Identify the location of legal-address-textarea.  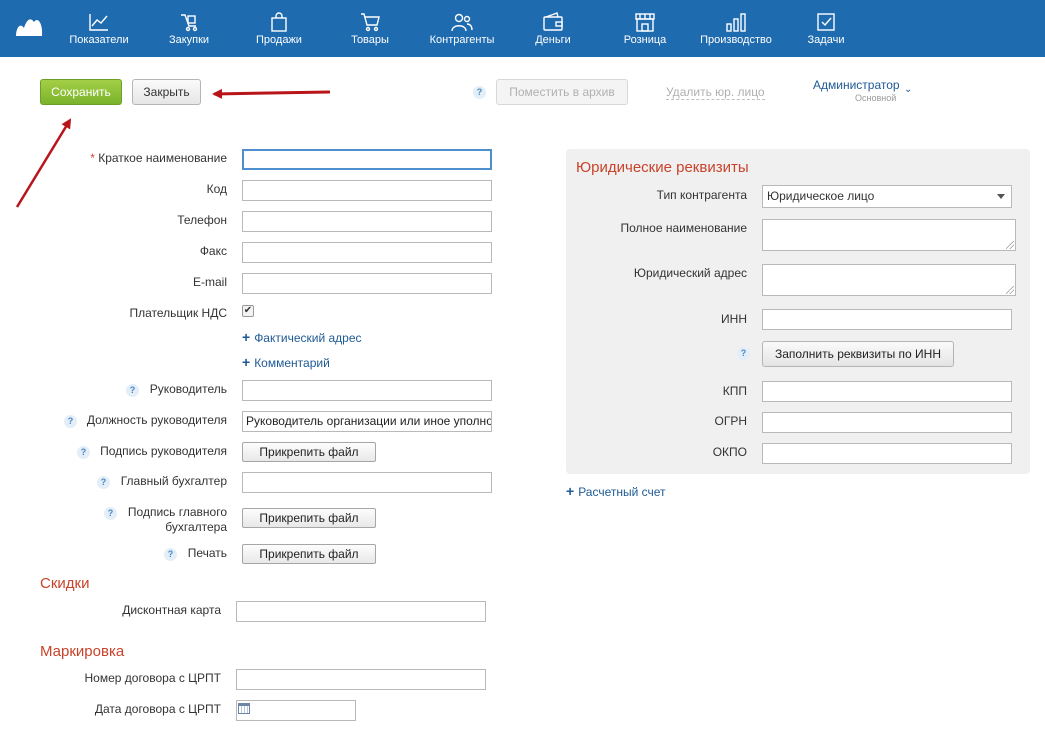
(889, 280).